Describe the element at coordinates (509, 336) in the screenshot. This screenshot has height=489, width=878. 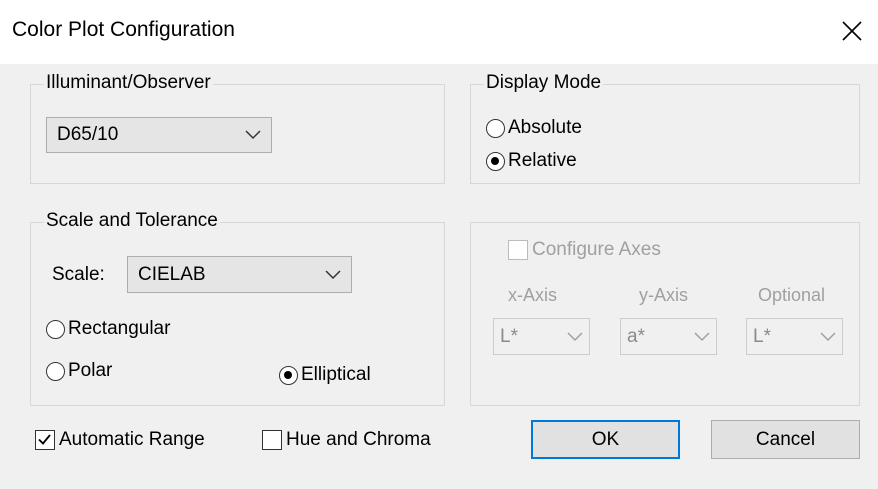
I see `x-axis-value: L*` at that location.